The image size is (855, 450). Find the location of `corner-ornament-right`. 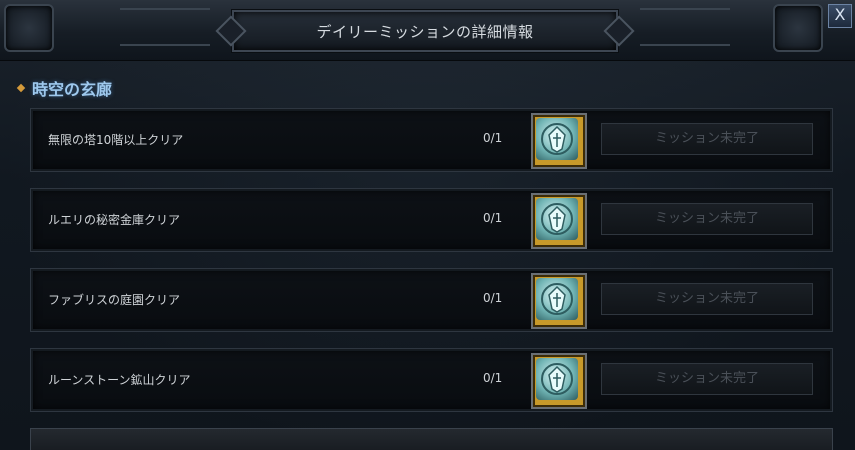

corner-ornament-right is located at coordinates (798, 28).